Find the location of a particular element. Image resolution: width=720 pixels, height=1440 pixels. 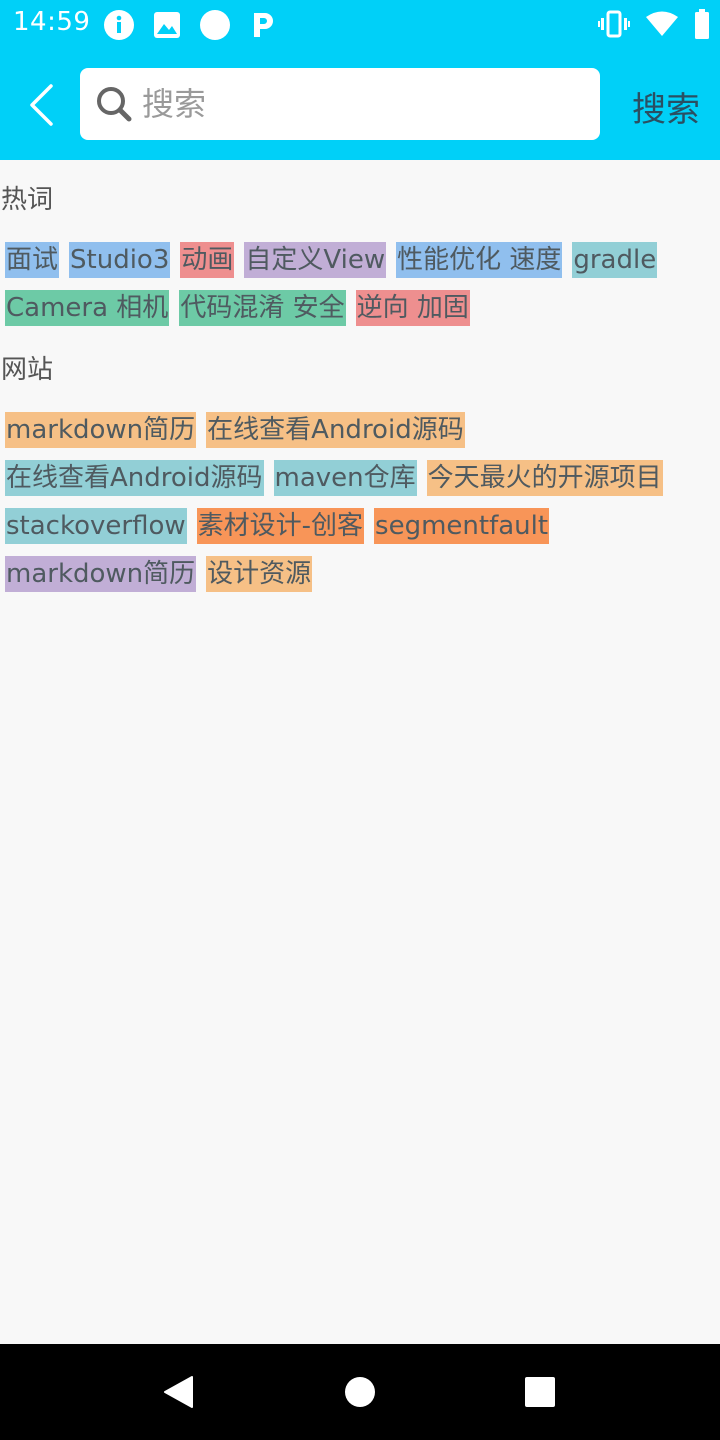

website-tag: segmentfault is located at coordinates (462, 526).